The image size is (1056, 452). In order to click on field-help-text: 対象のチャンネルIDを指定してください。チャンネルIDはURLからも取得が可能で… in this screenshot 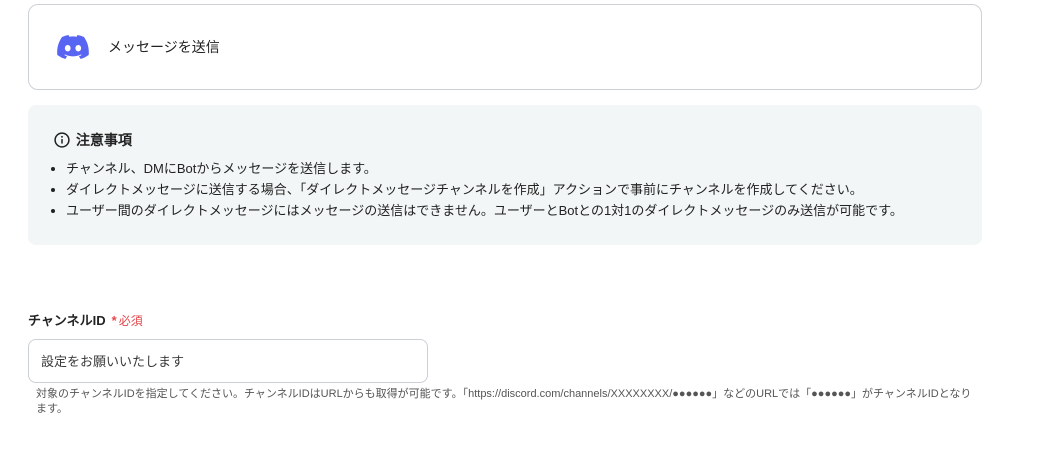, I will do `click(504, 401)`.